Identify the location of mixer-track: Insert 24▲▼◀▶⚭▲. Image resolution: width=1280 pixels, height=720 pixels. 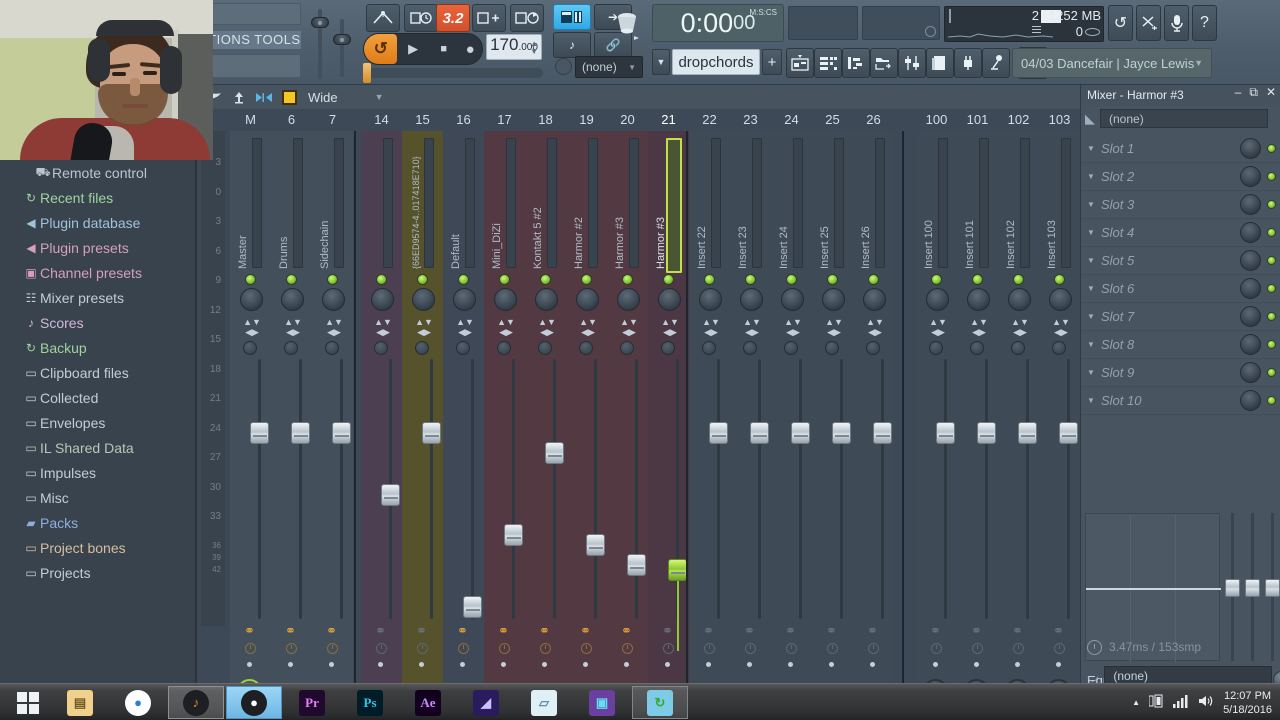
(791, 407).